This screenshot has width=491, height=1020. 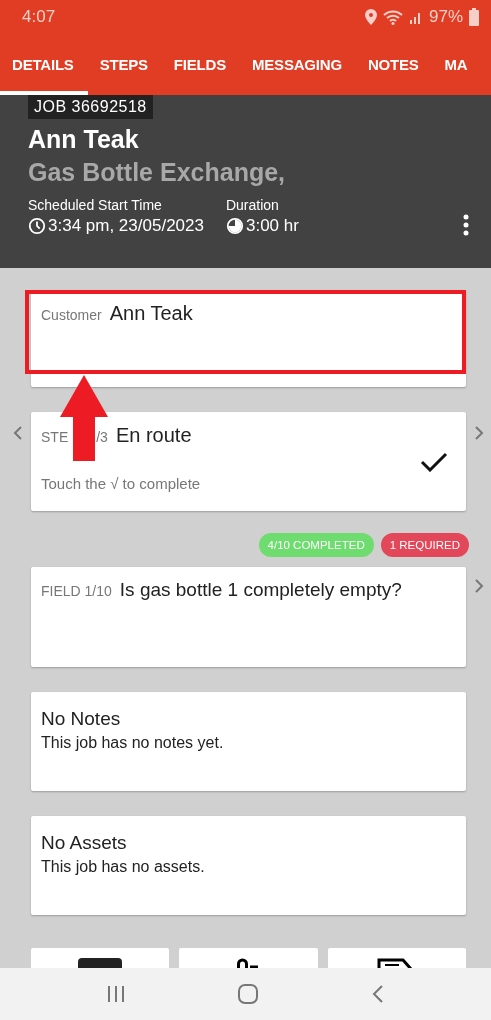 I want to click on customer-name: Ann Teak, so click(x=84, y=139).